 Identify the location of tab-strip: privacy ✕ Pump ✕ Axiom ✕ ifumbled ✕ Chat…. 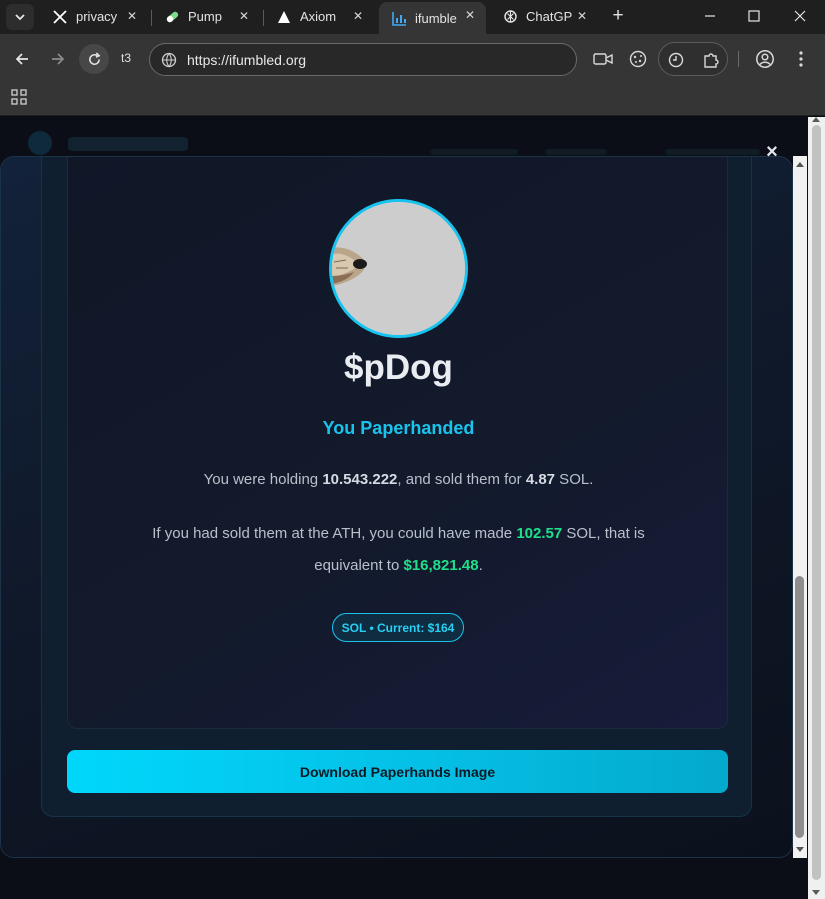
(412, 17).